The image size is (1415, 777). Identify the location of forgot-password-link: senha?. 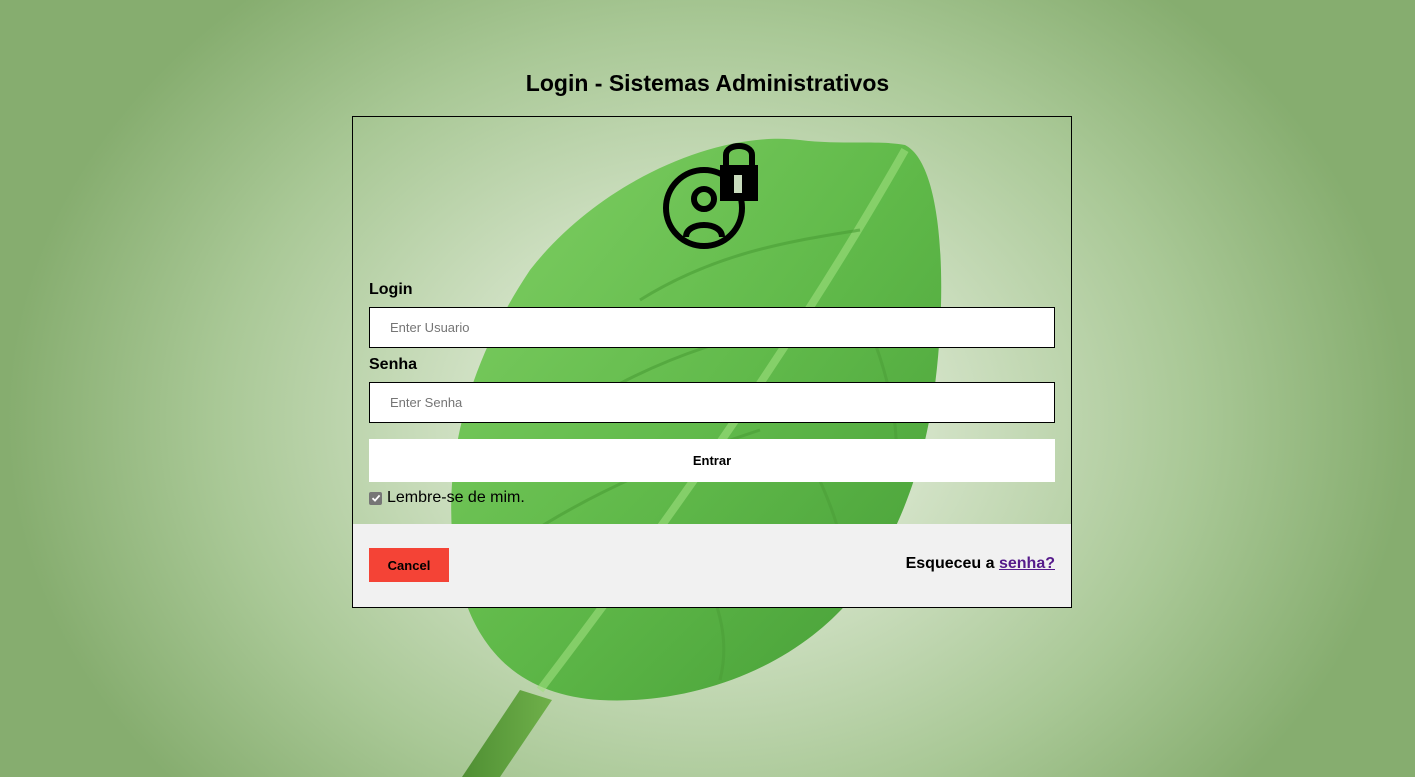
(1027, 563).